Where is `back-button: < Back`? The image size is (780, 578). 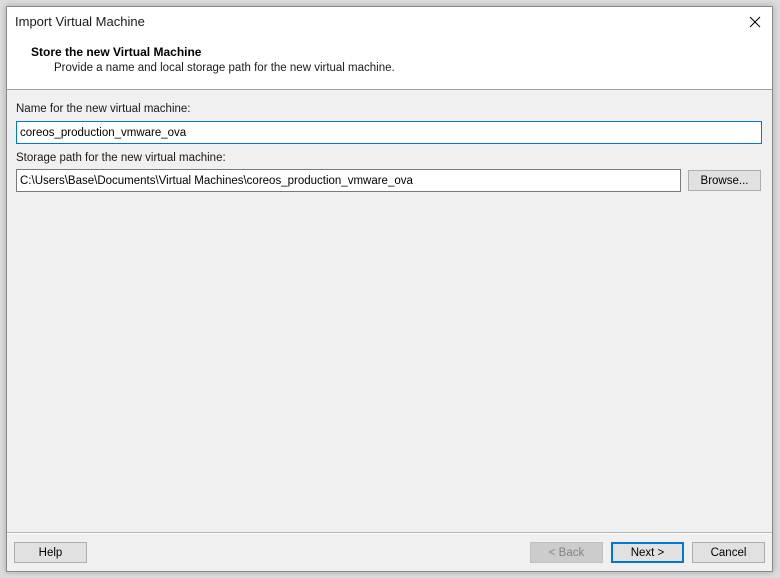 back-button: < Back is located at coordinates (566, 552).